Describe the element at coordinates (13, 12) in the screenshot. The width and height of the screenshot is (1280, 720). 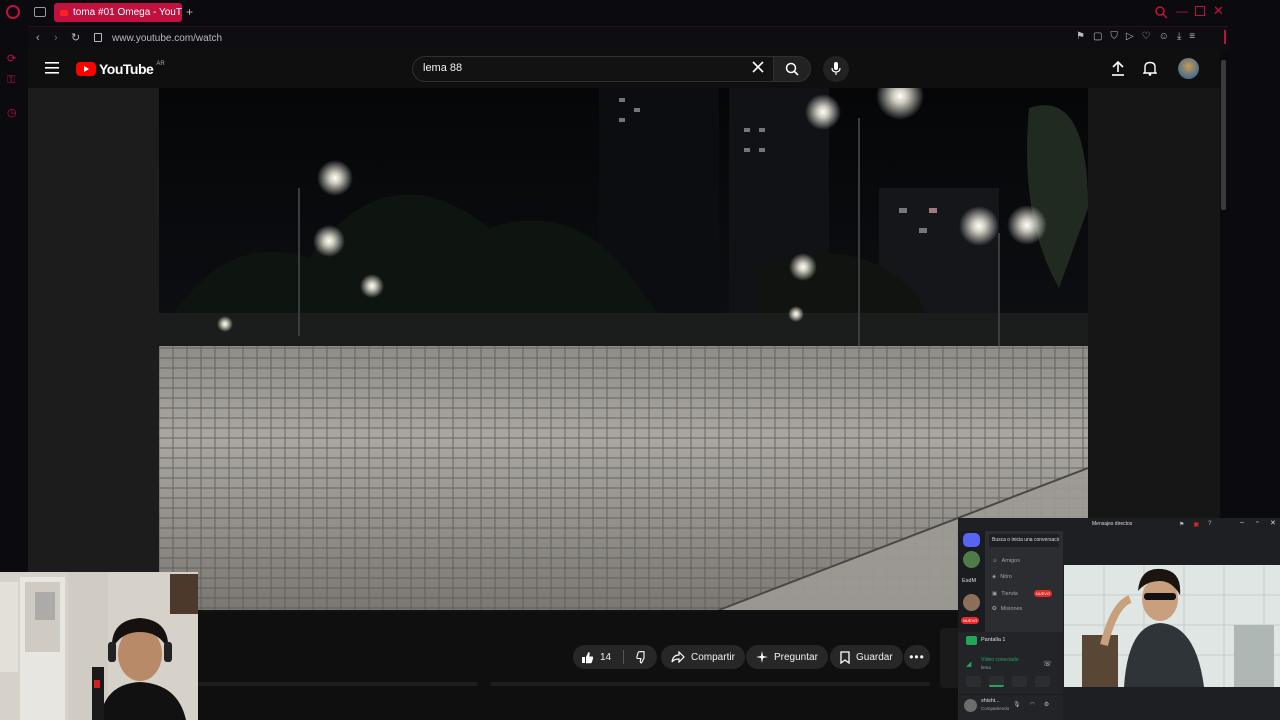
I see `opera-logo-icon` at that location.